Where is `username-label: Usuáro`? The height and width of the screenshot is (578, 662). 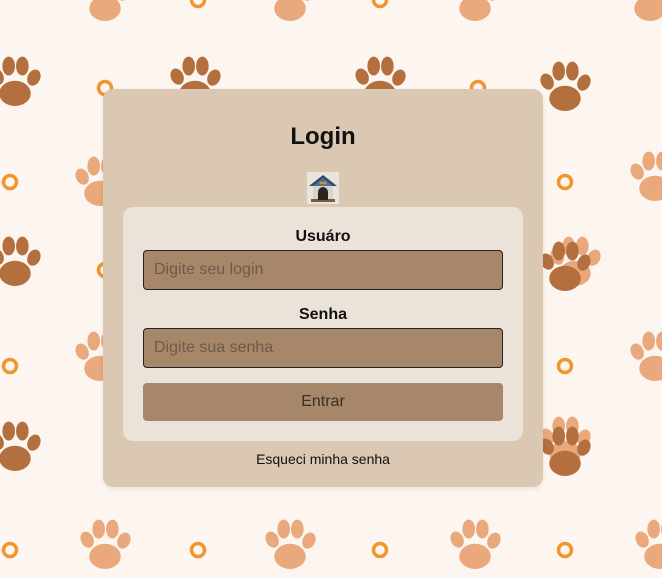 username-label: Usuáro is located at coordinates (323, 236).